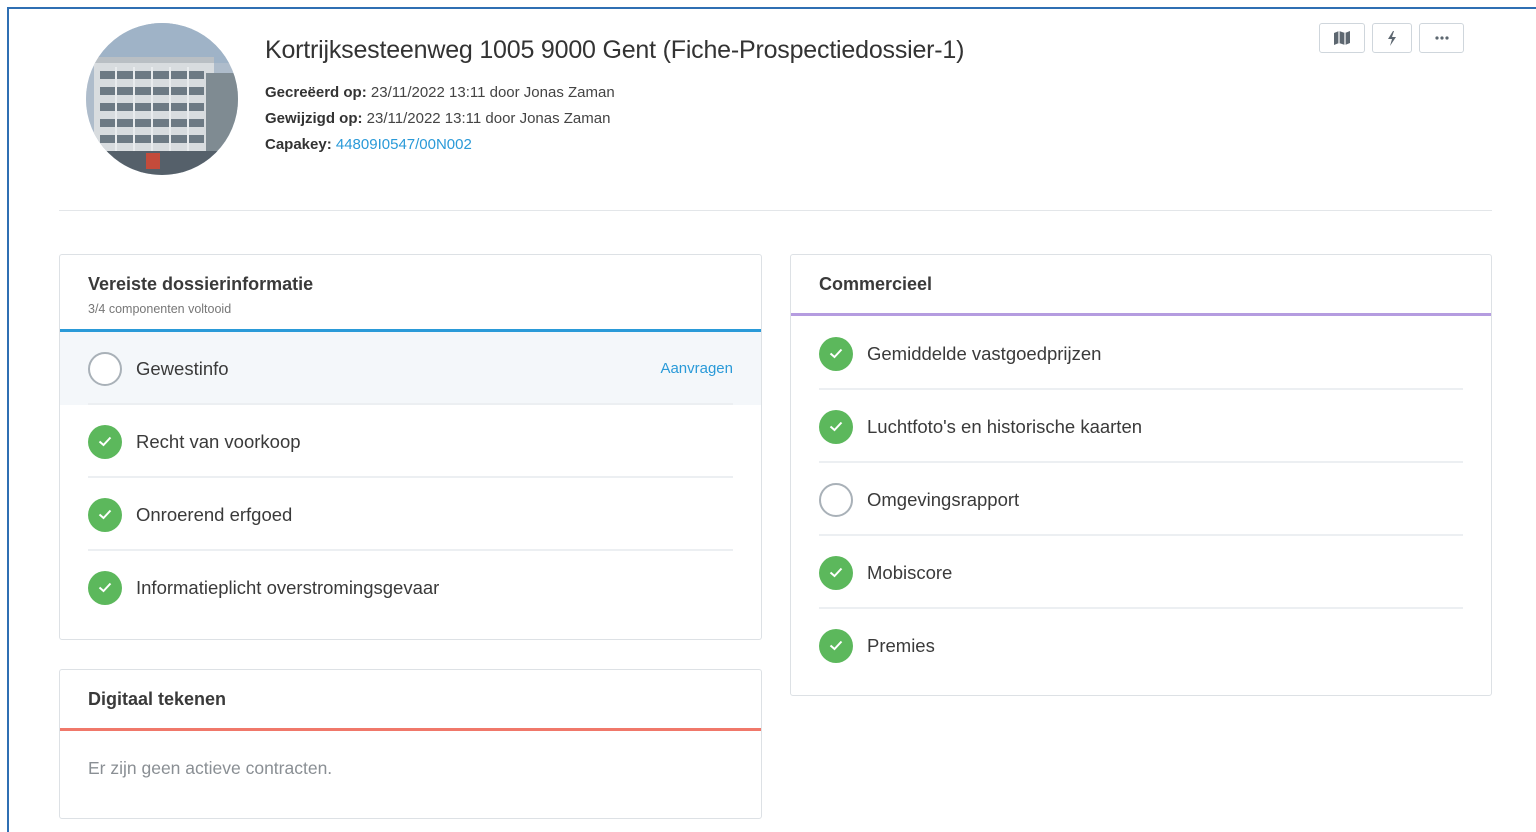 Image resolution: width=1536 pixels, height=832 pixels. What do you see at coordinates (316, 92) in the screenshot?
I see `created-label: Gecreëerd op:` at bounding box center [316, 92].